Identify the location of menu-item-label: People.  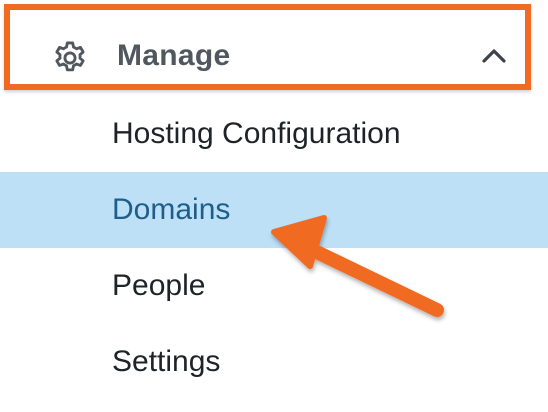
(159, 285).